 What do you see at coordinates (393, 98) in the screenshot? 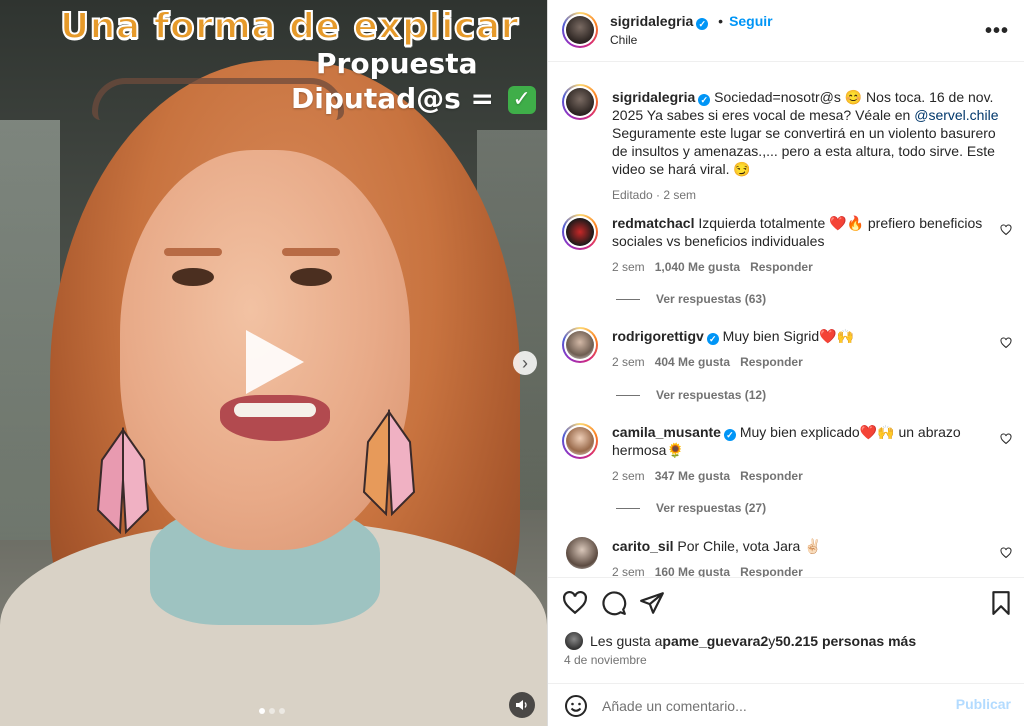
I see `overlay-line3-text: Diputad@s =` at bounding box center [393, 98].